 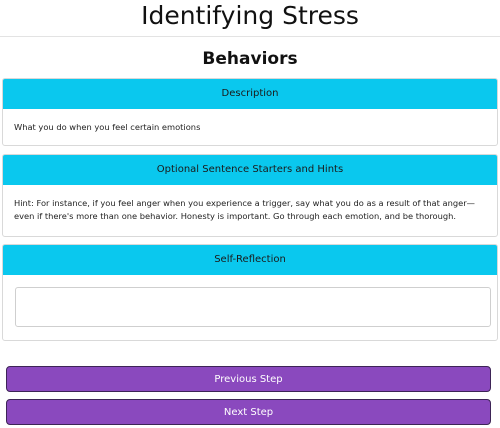 What do you see at coordinates (248, 412) in the screenshot?
I see `next-step-button: Next Step` at bounding box center [248, 412].